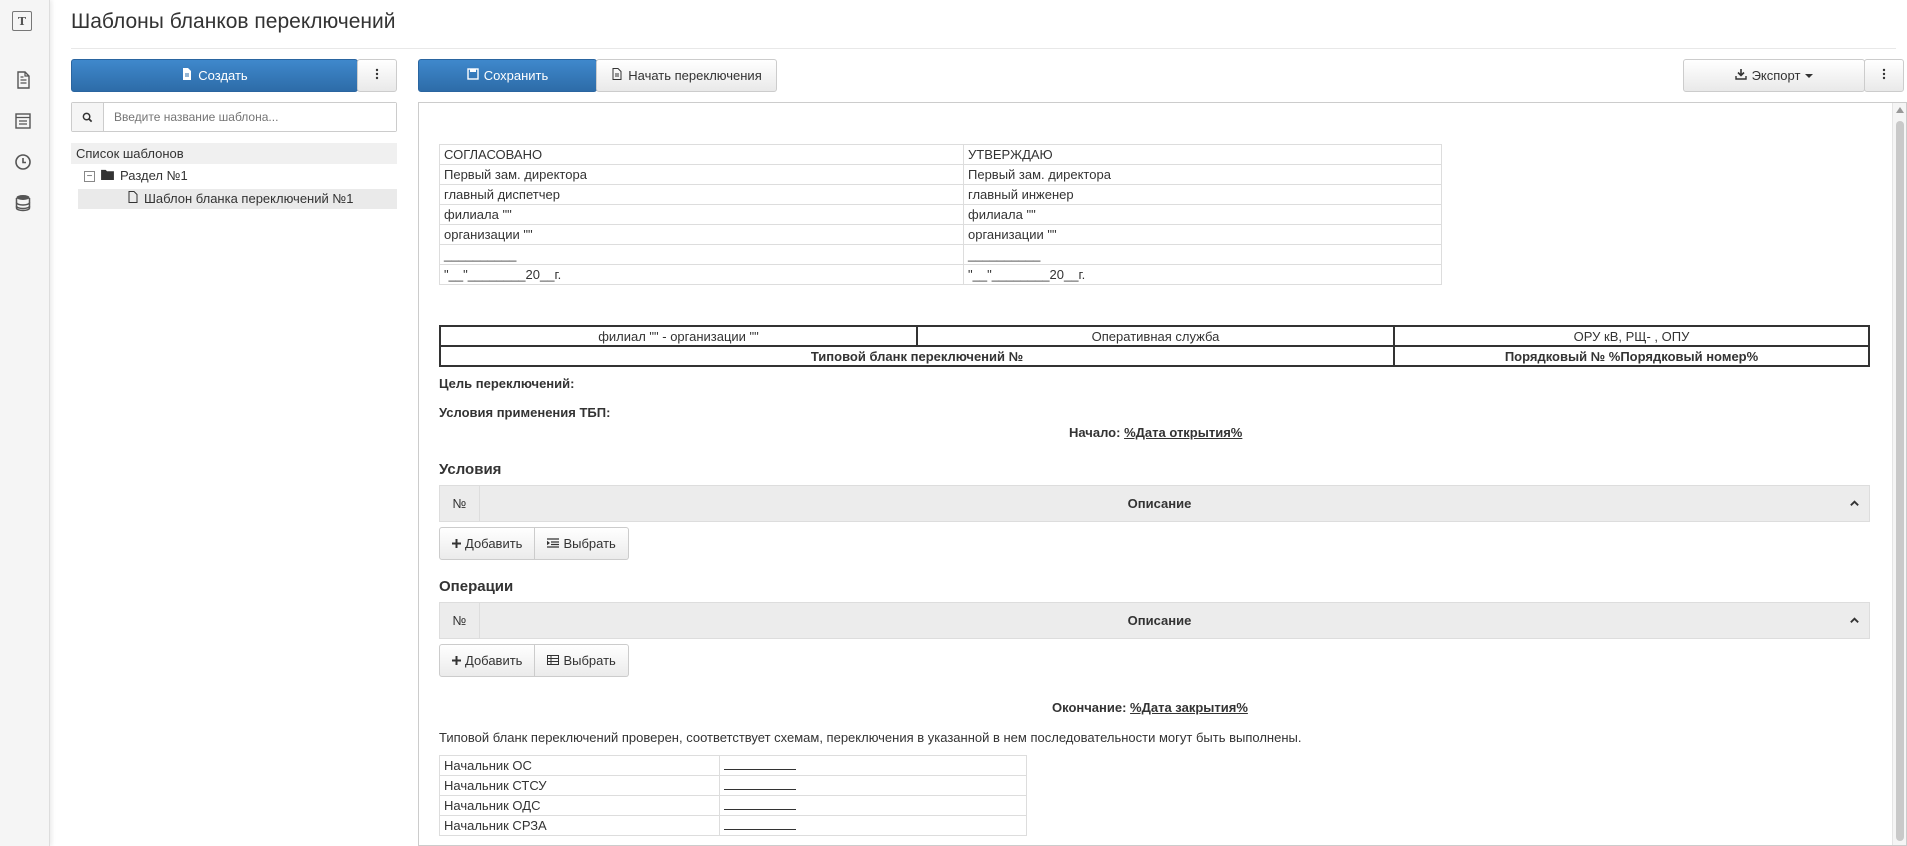  What do you see at coordinates (1900, 110) in the screenshot?
I see `scroll-up-icon` at bounding box center [1900, 110].